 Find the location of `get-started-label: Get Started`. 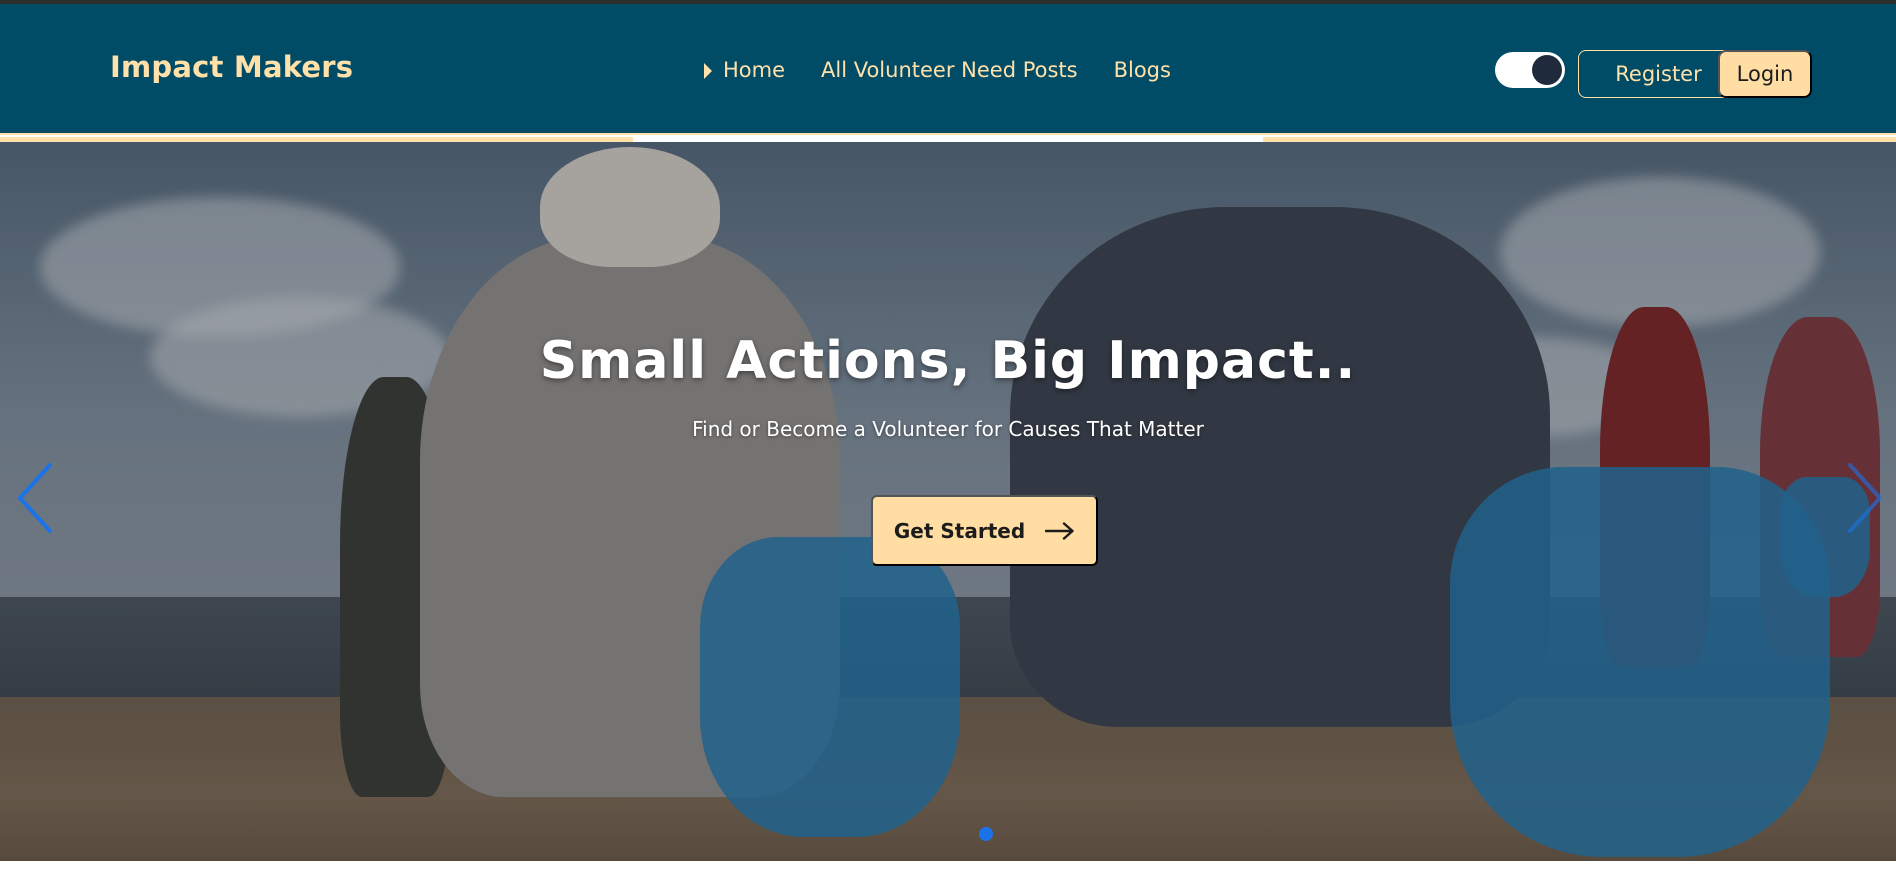

get-started-label: Get Started is located at coordinates (959, 530).